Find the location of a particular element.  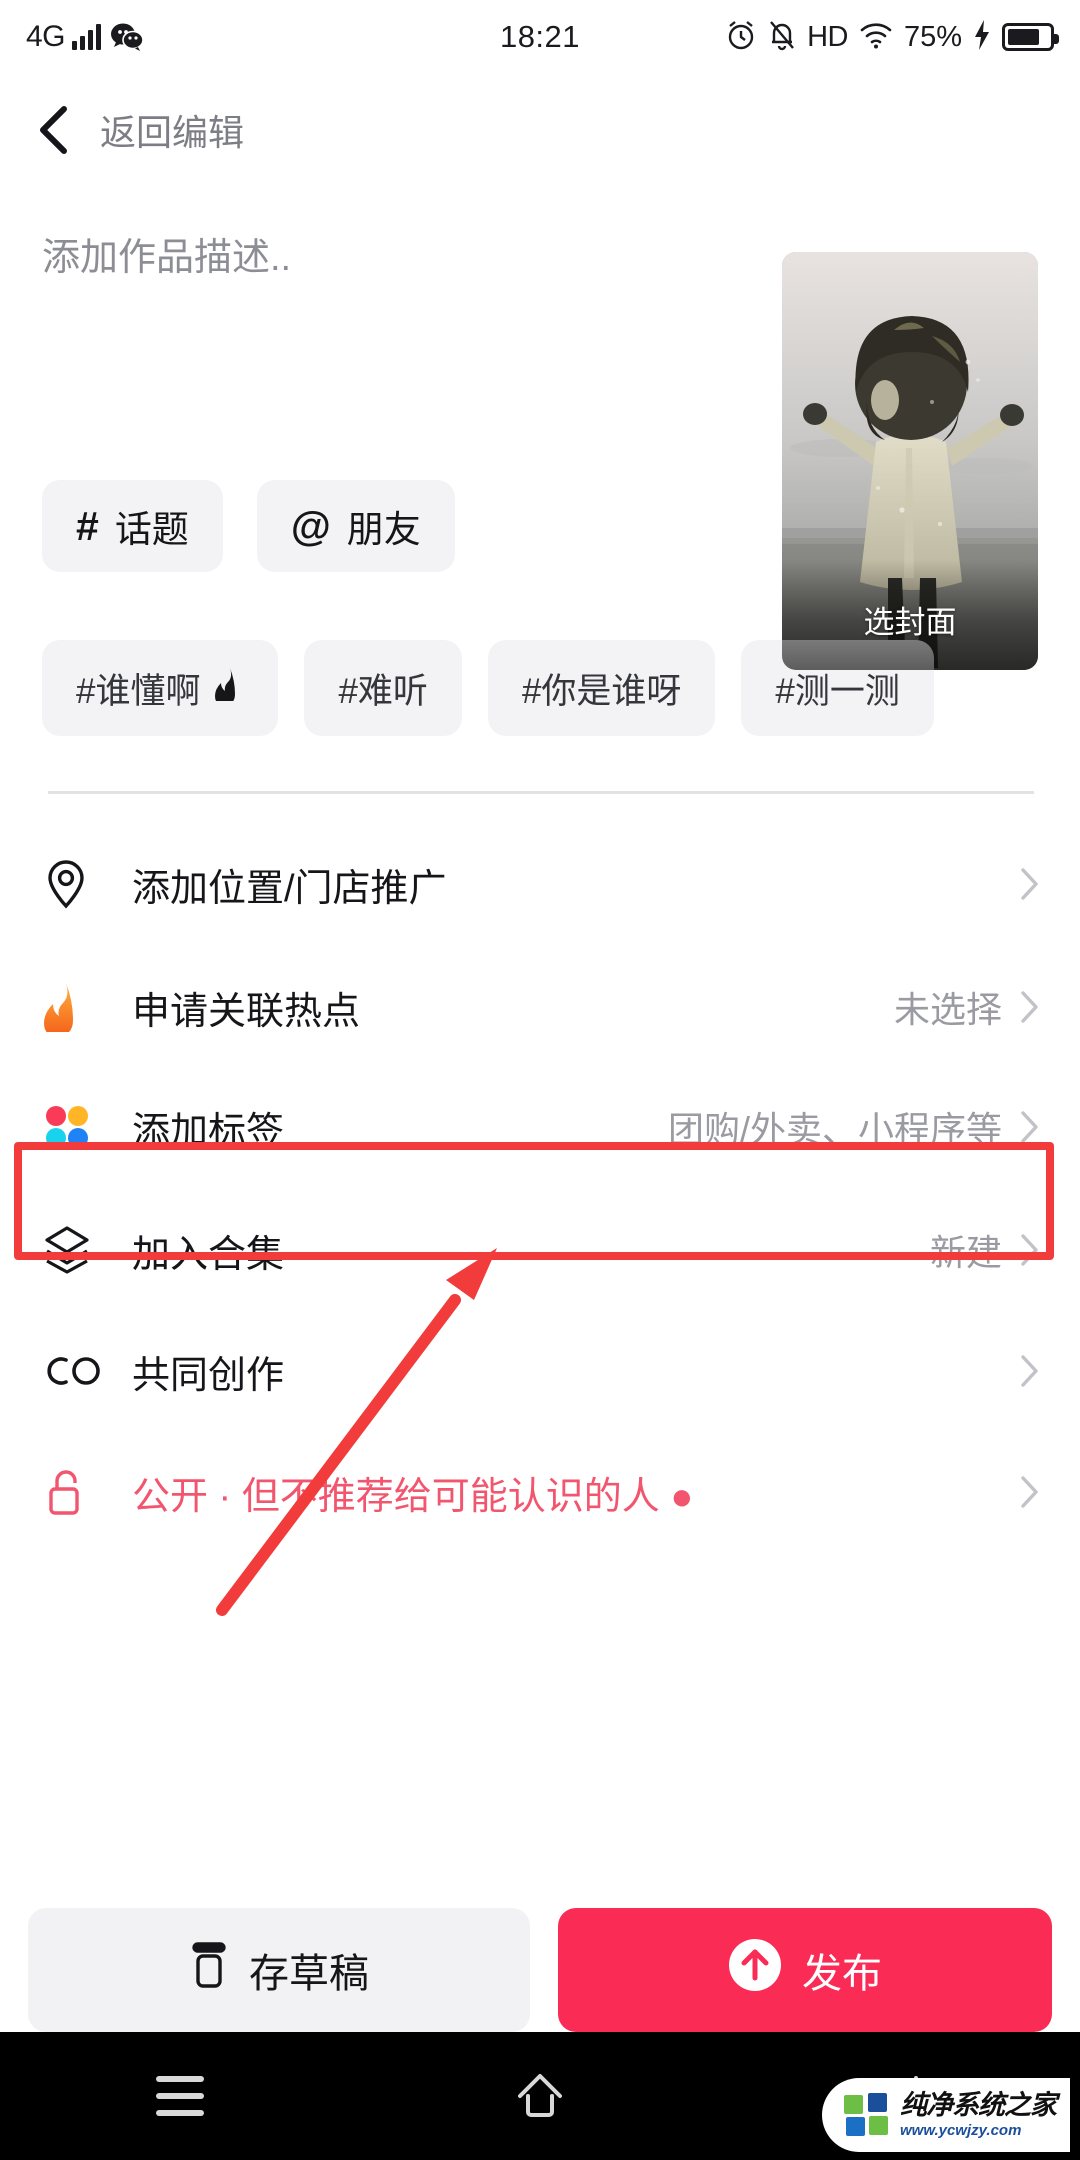

at-icon: @ is located at coordinates (310, 525).